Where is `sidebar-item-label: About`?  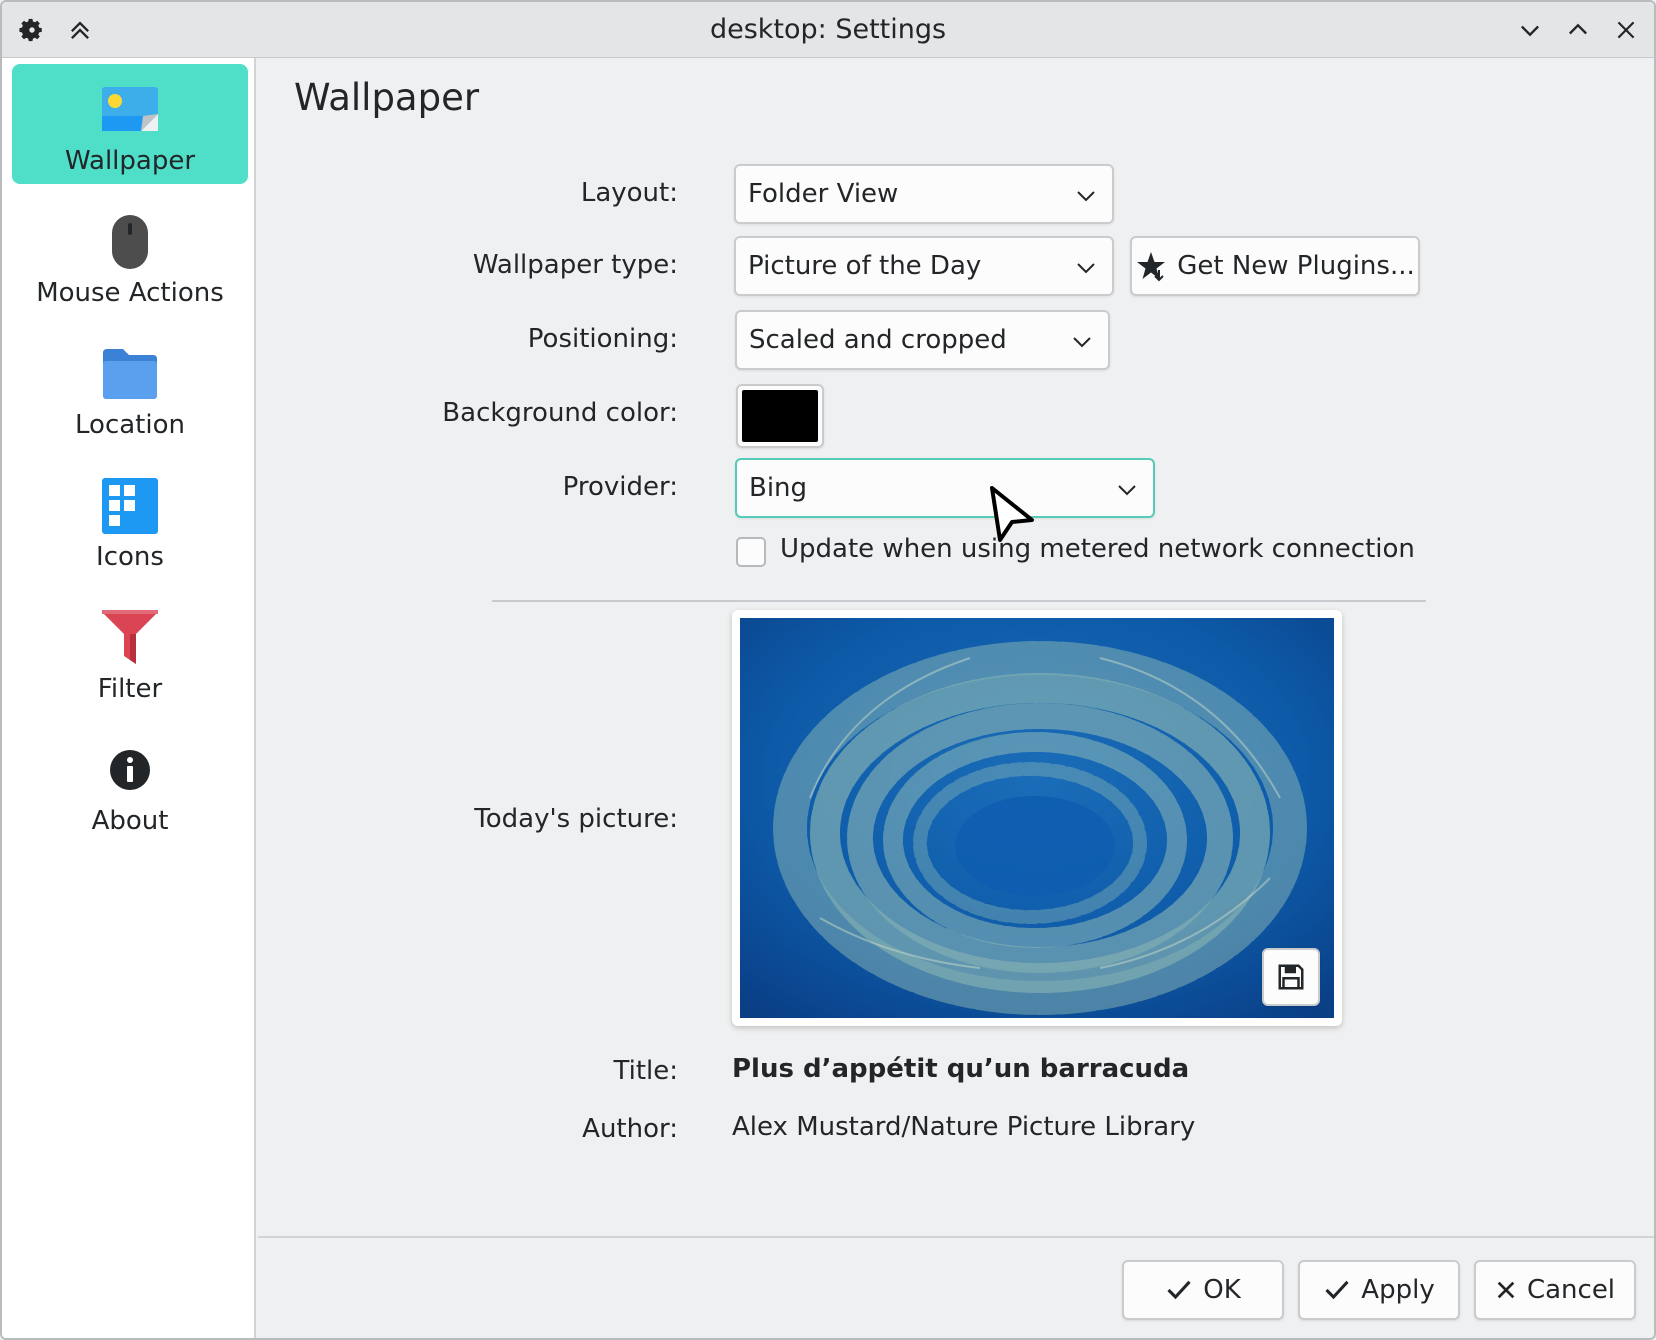 sidebar-item-label: About is located at coordinates (130, 821).